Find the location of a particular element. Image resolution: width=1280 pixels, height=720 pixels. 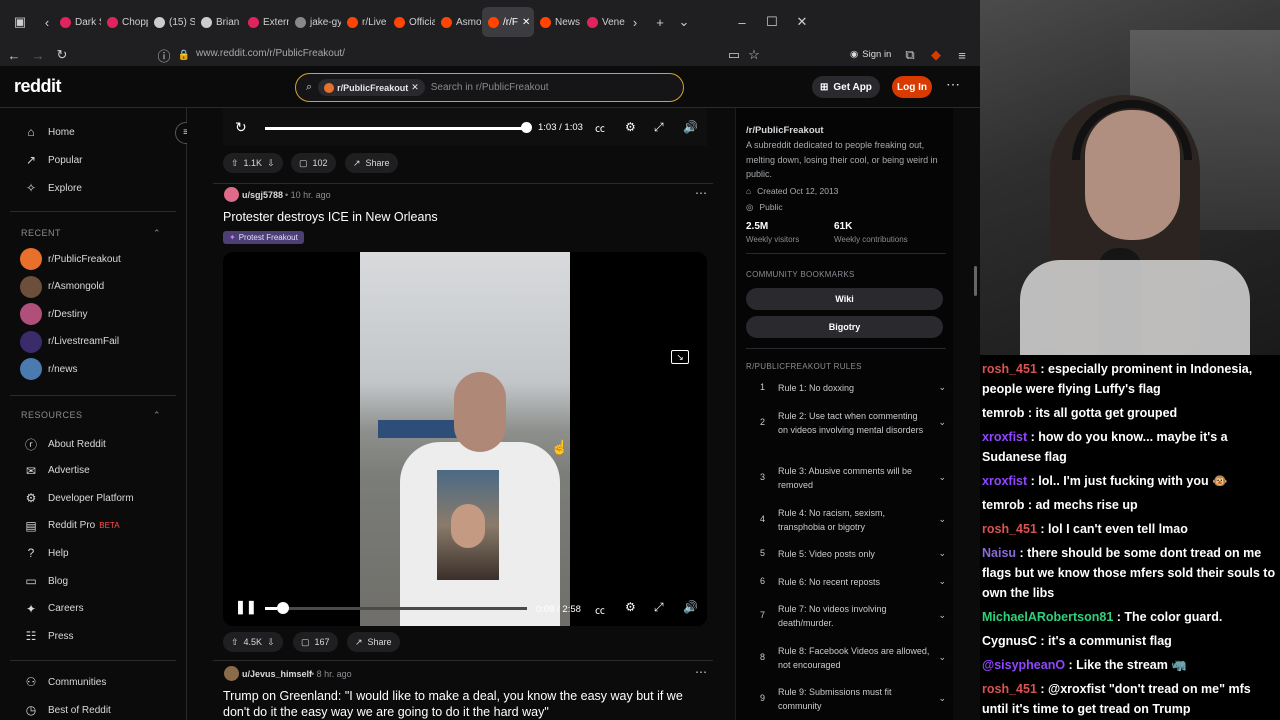

search-input: Search in r/PublicFreakout is located at coordinates (490, 87).